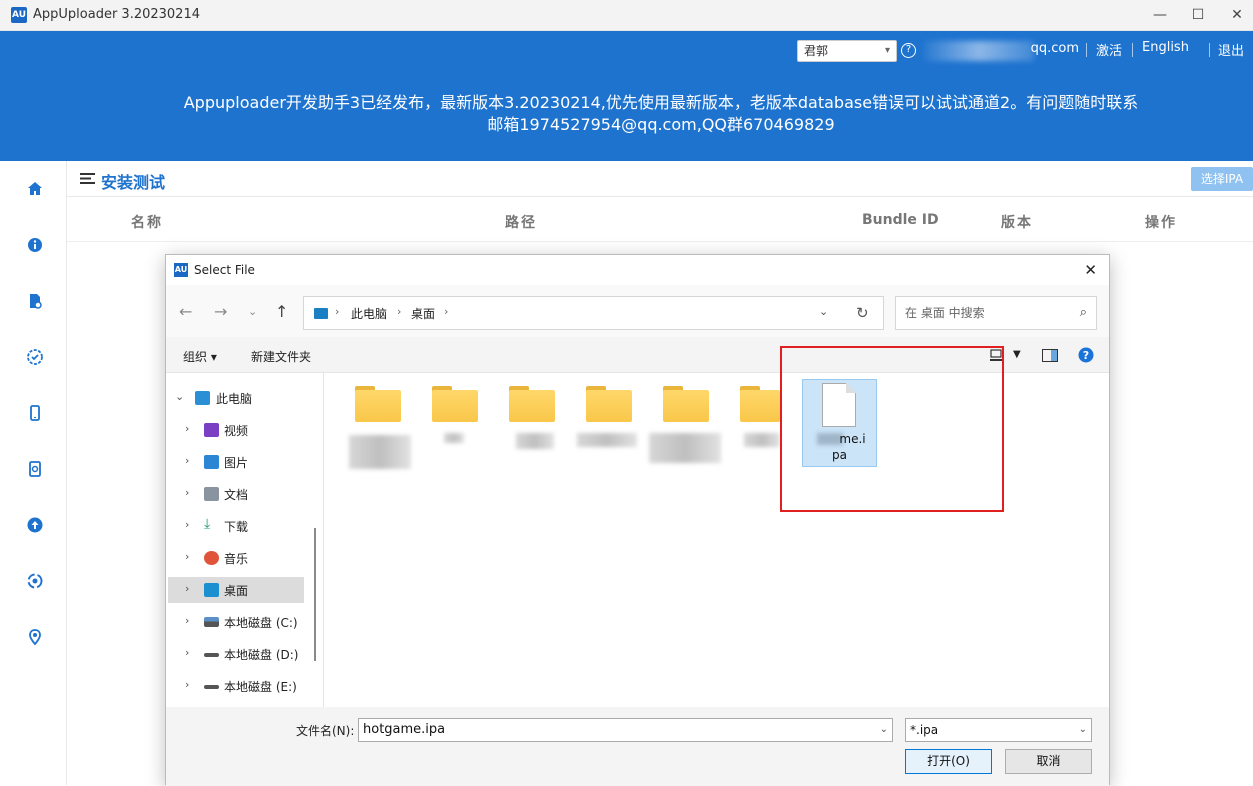 The width and height of the screenshot is (1253, 786). I want to click on chevron-down-icon: ▾, so click(887, 50).